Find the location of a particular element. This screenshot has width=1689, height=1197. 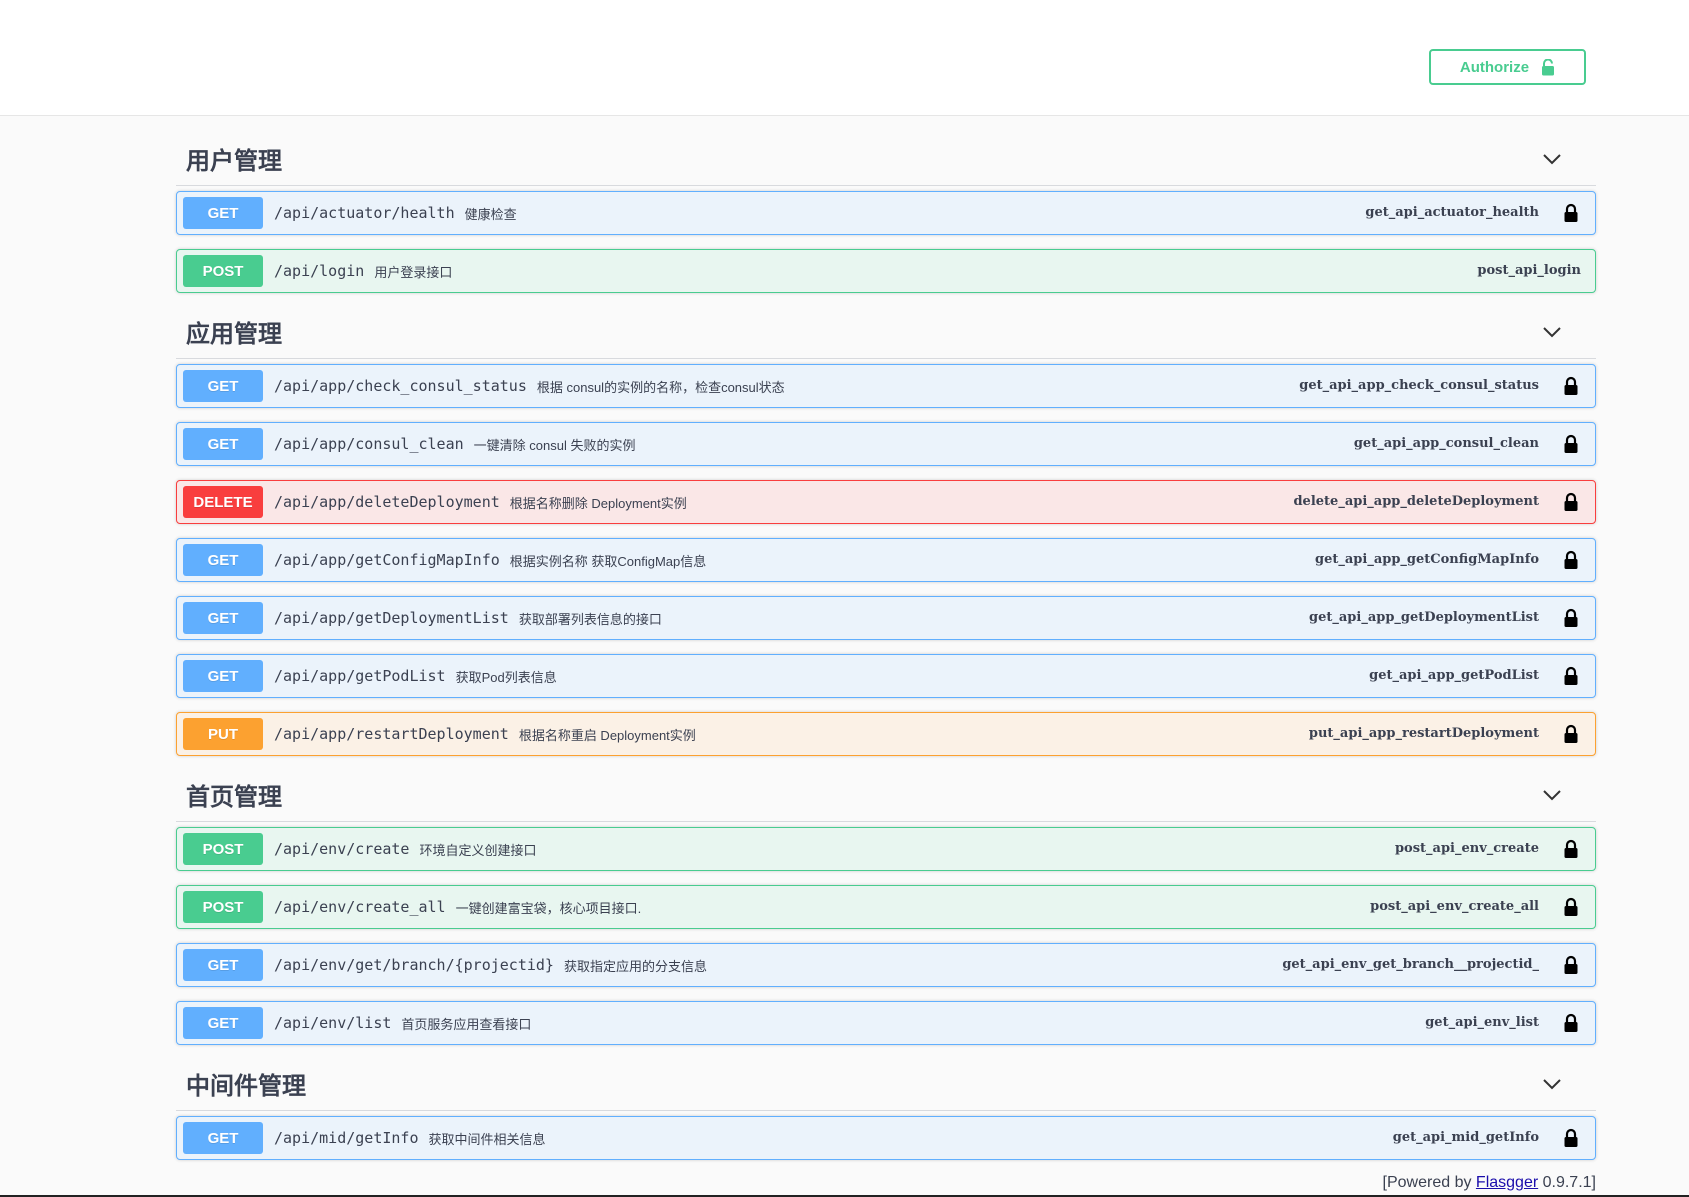

authorize-button: Authorize is located at coordinates (1507, 67).